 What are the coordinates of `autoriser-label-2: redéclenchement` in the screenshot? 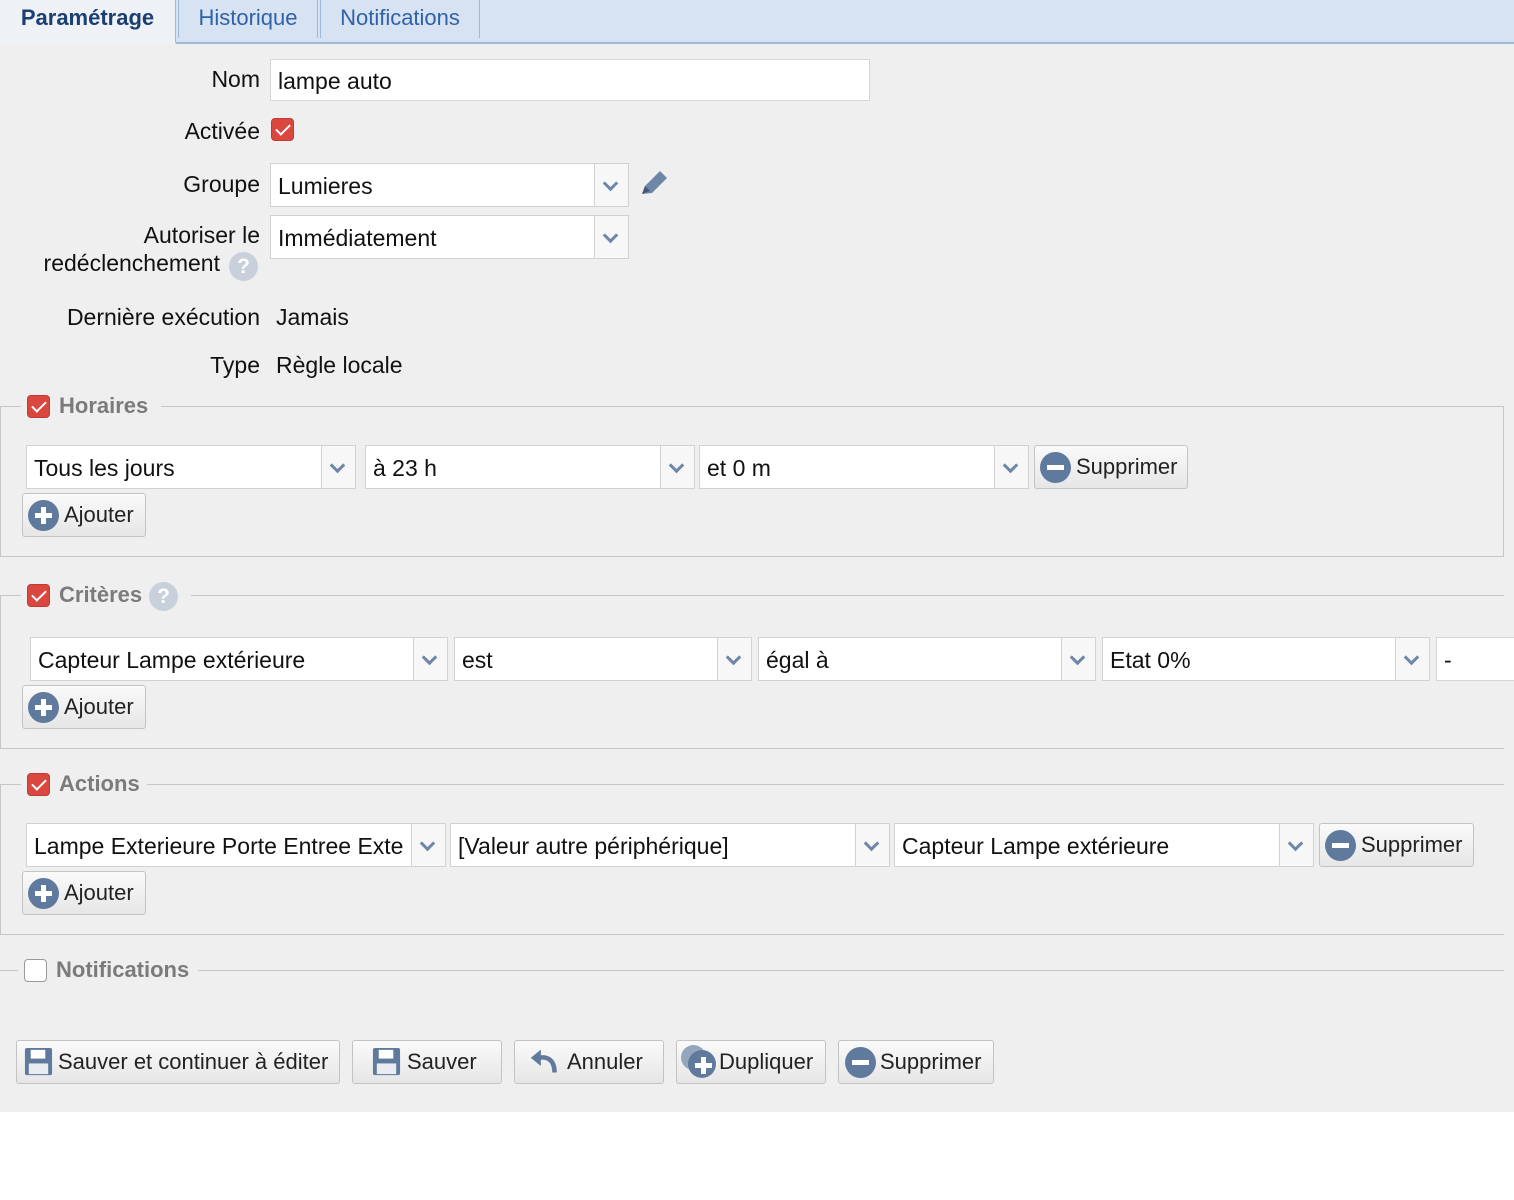 It's located at (131, 263).